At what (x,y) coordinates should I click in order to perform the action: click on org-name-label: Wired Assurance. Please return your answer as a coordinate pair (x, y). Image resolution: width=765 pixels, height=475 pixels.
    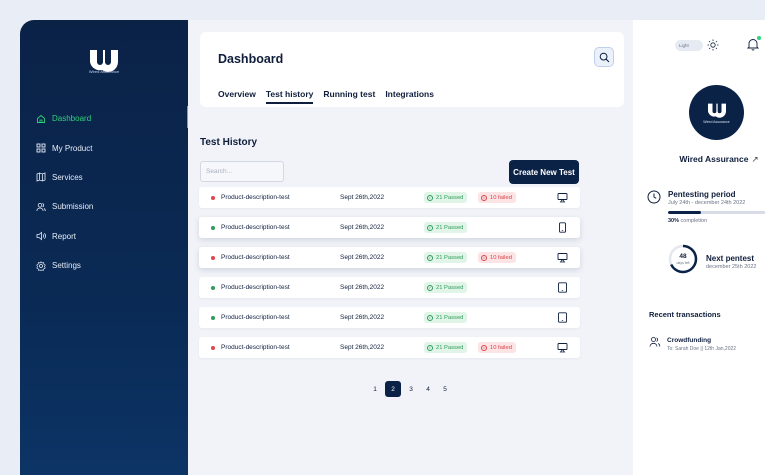
    Looking at the image, I should click on (714, 159).